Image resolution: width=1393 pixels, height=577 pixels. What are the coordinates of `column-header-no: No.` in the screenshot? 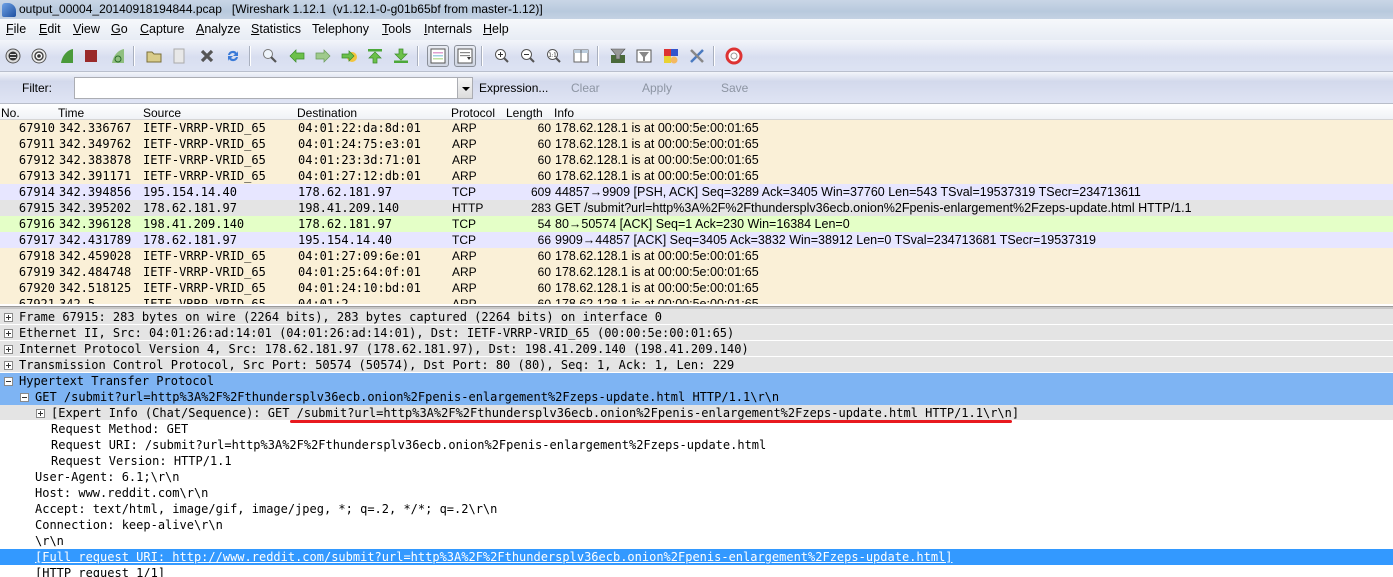 It's located at (10, 113).